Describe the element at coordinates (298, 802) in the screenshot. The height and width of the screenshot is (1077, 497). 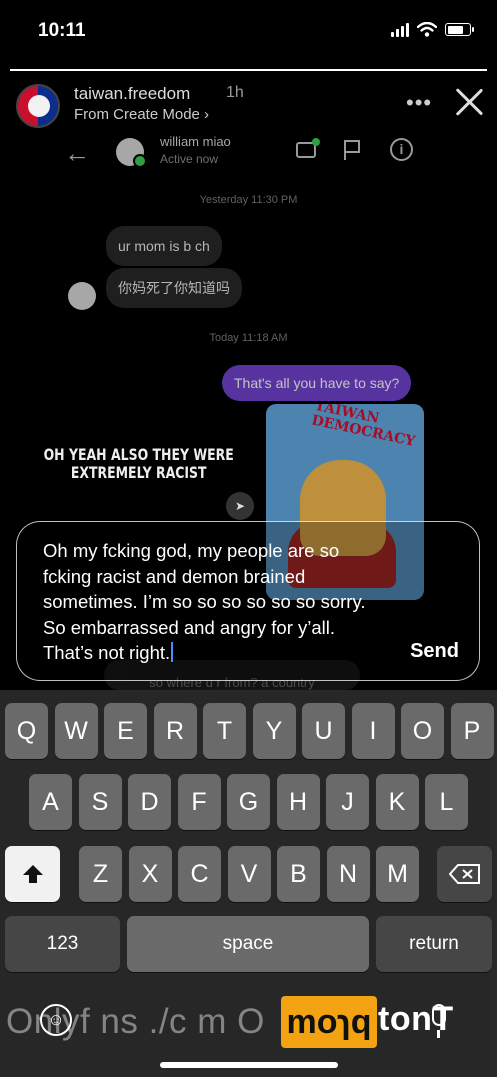
I see `key-h: H` at that location.